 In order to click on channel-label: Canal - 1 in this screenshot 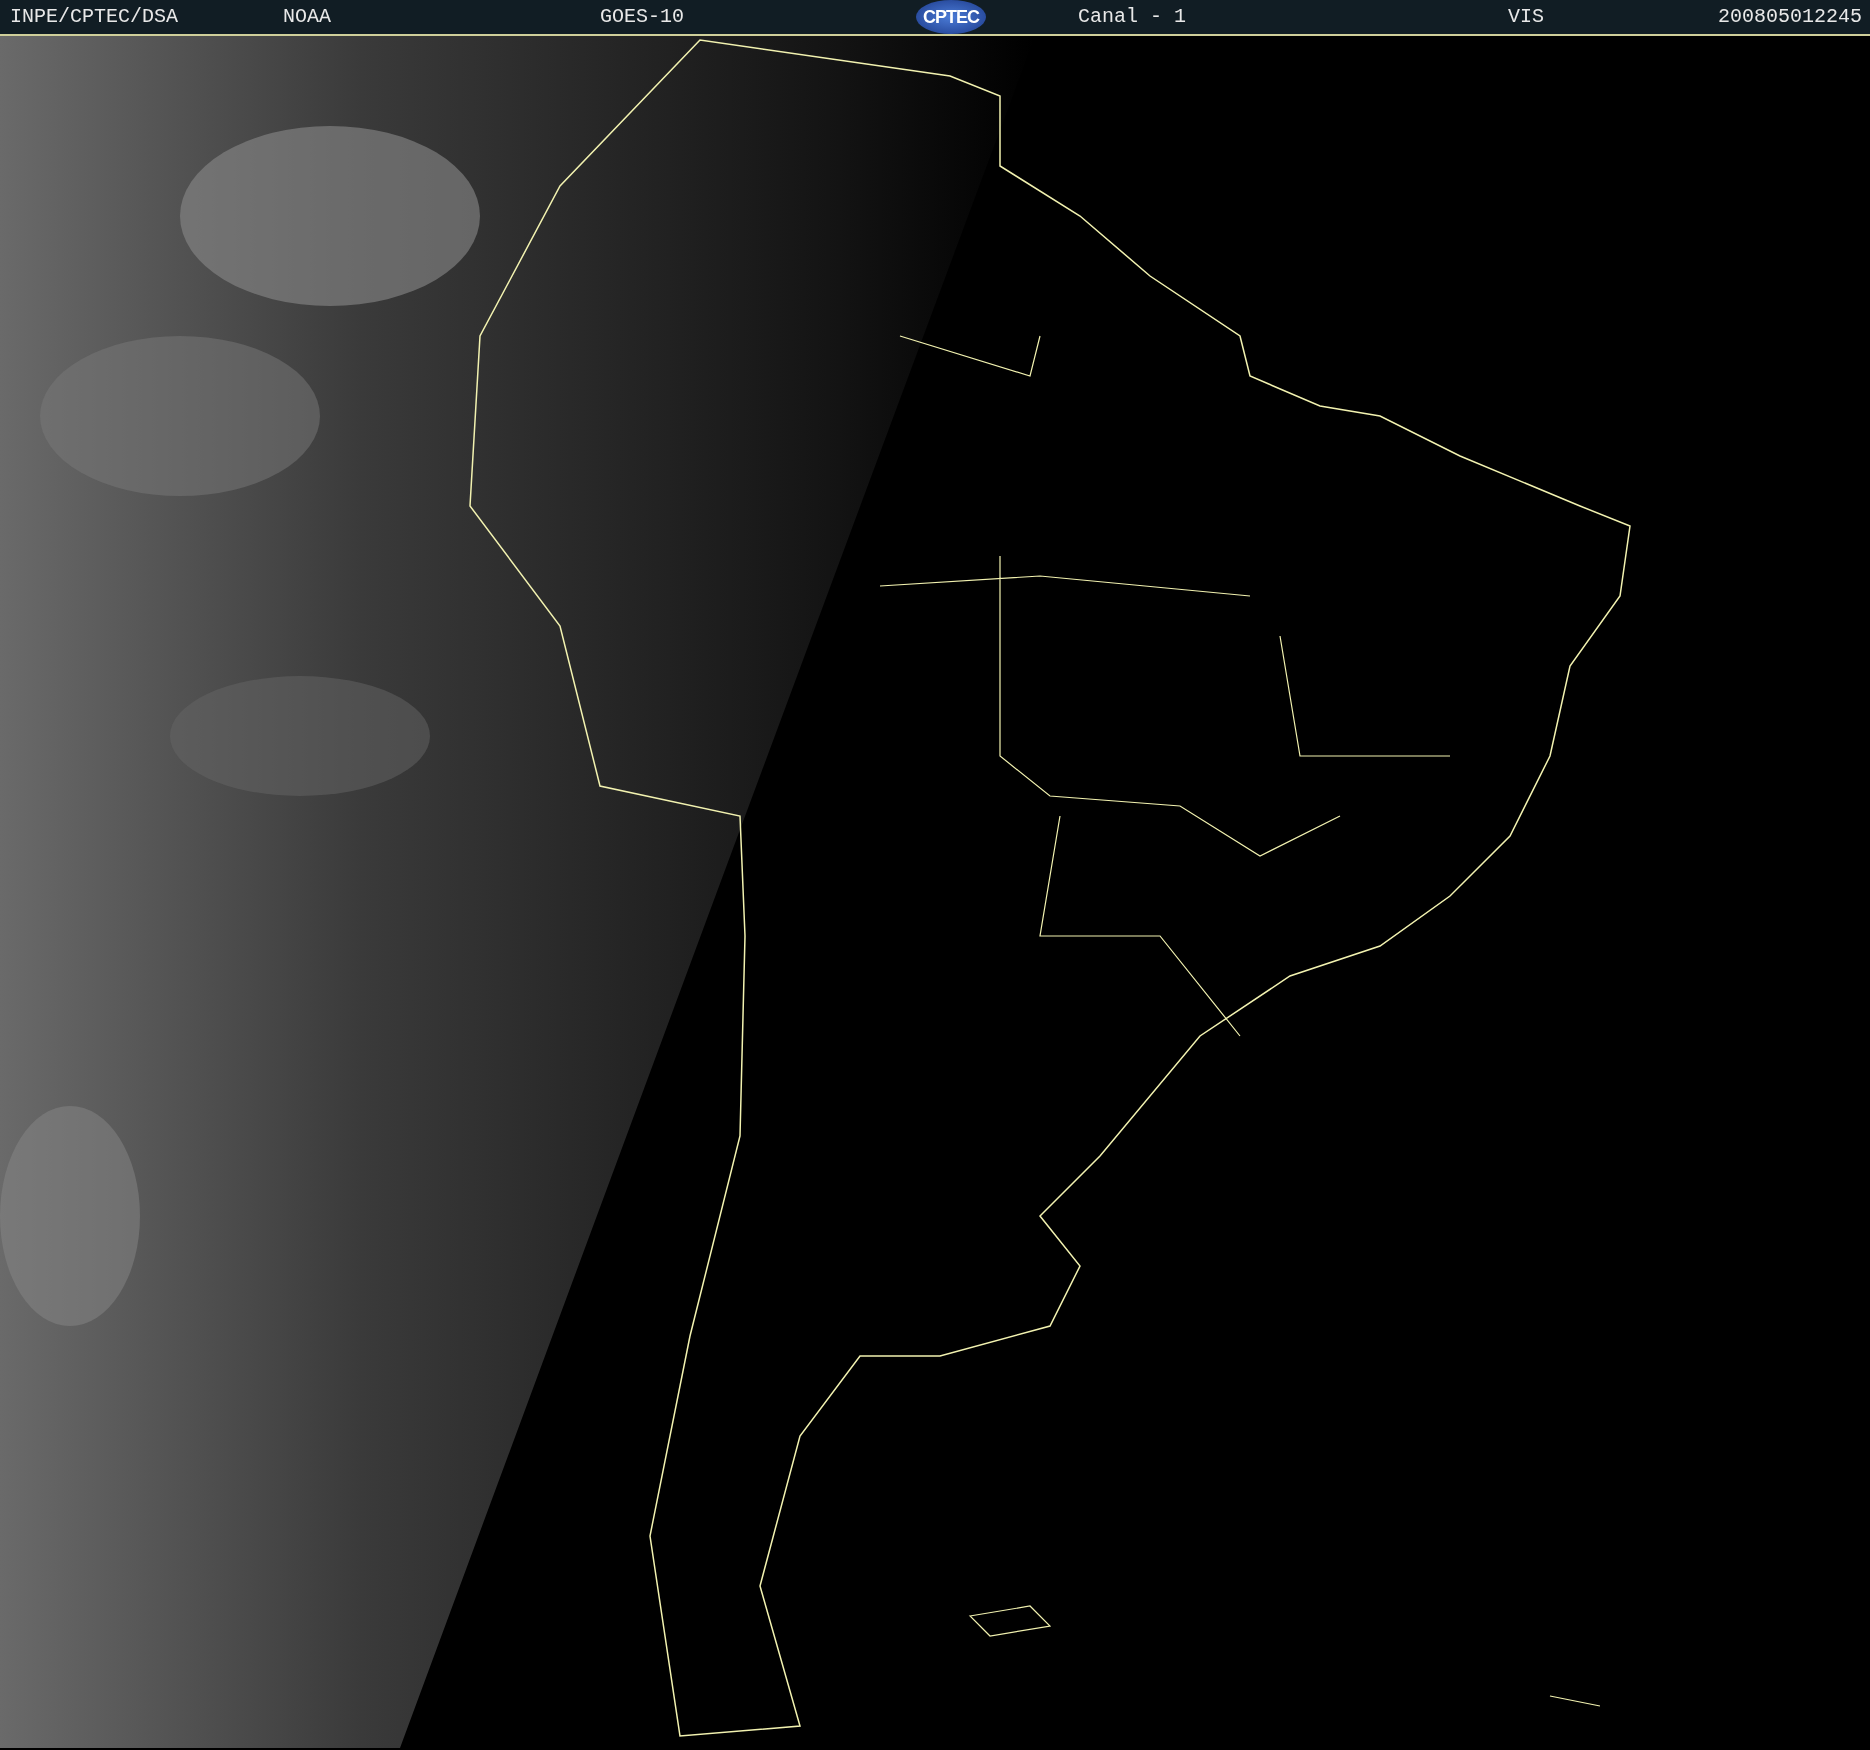, I will do `click(1133, 17)`.